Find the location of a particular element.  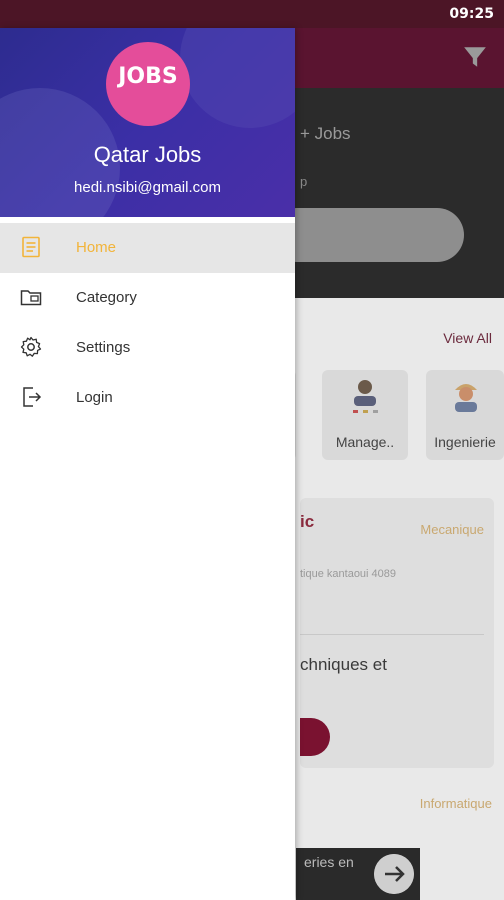

drawer-menu: Home Category Settings Login is located at coordinates (147, 323).